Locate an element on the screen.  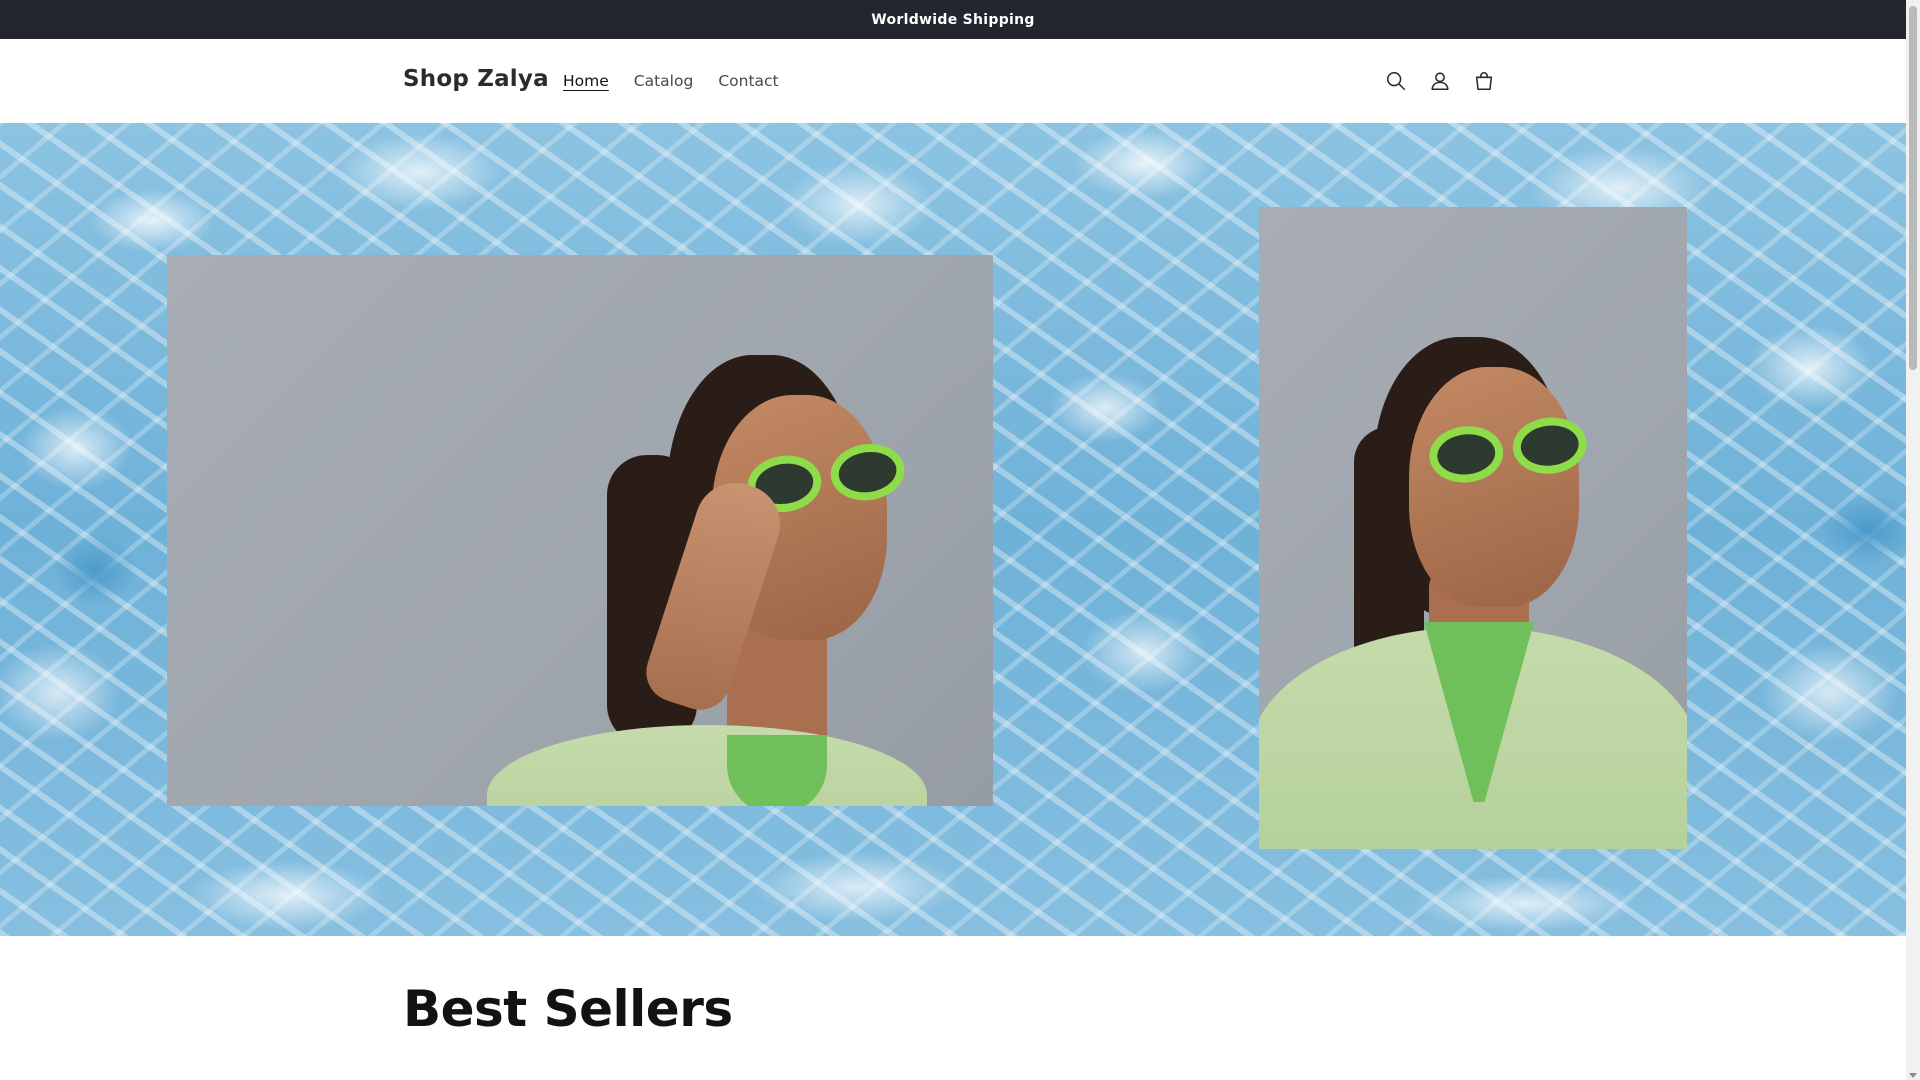
store-logo: Shop Zalya is located at coordinates (476, 79).